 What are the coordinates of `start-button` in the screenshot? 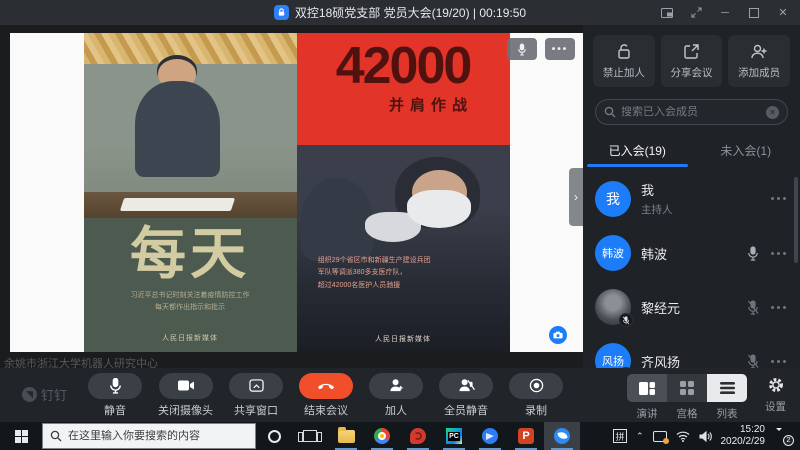 It's located at (21, 436).